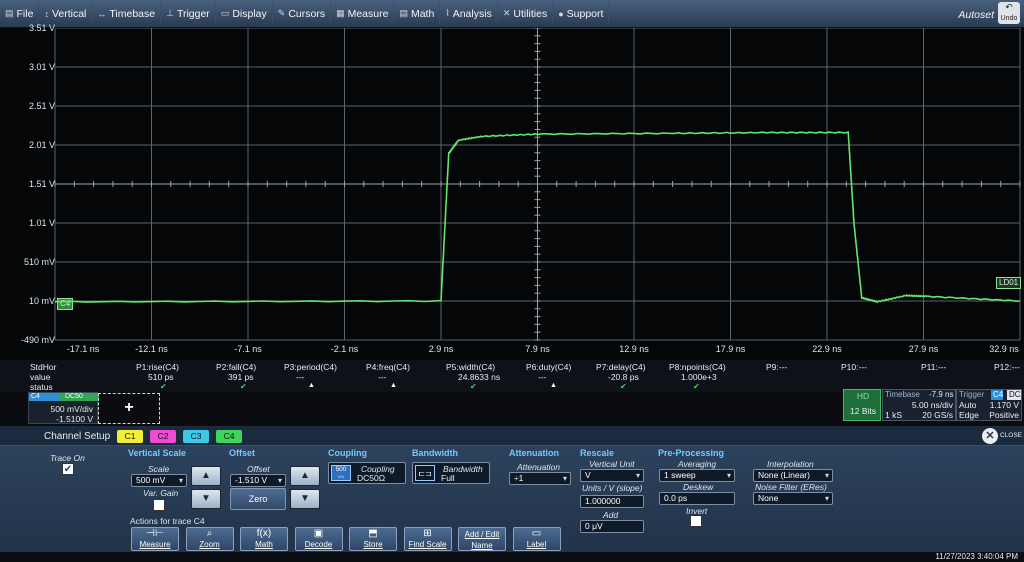 Image resolution: width=1024 pixels, height=562 pixels. I want to click on arrow-down-icon: ▼, so click(206, 498).